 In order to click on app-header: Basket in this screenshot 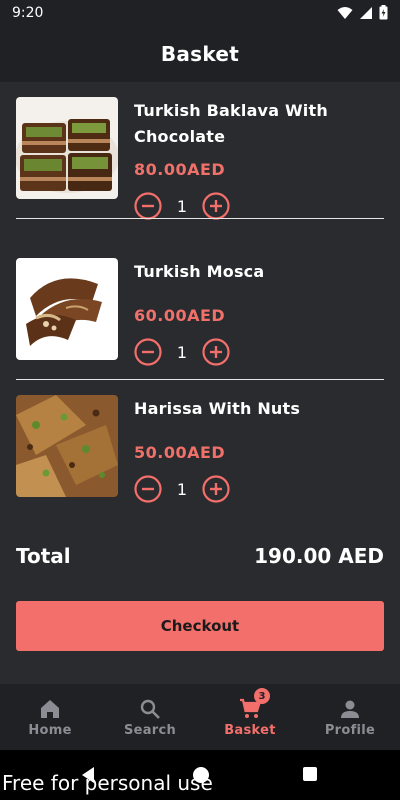, I will do `click(200, 54)`.